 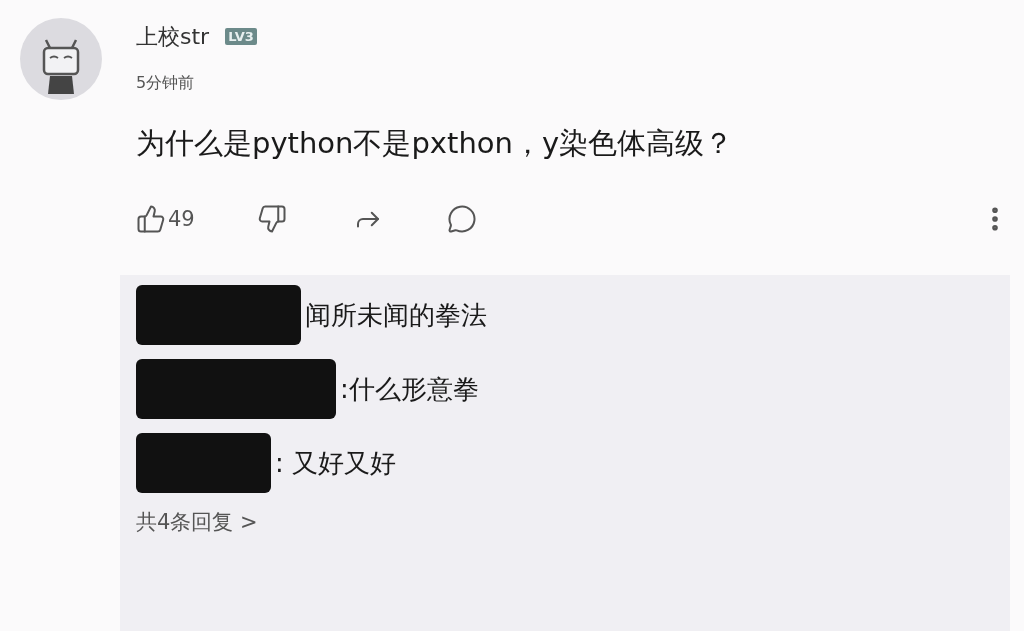 I want to click on reply-text: 闻所未闻的拳法, so click(x=396, y=315).